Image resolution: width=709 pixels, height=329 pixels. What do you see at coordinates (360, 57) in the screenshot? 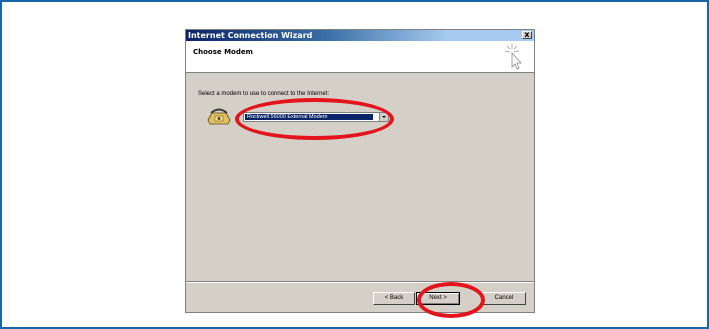
I see `wizard-header: Choose Modem` at bounding box center [360, 57].